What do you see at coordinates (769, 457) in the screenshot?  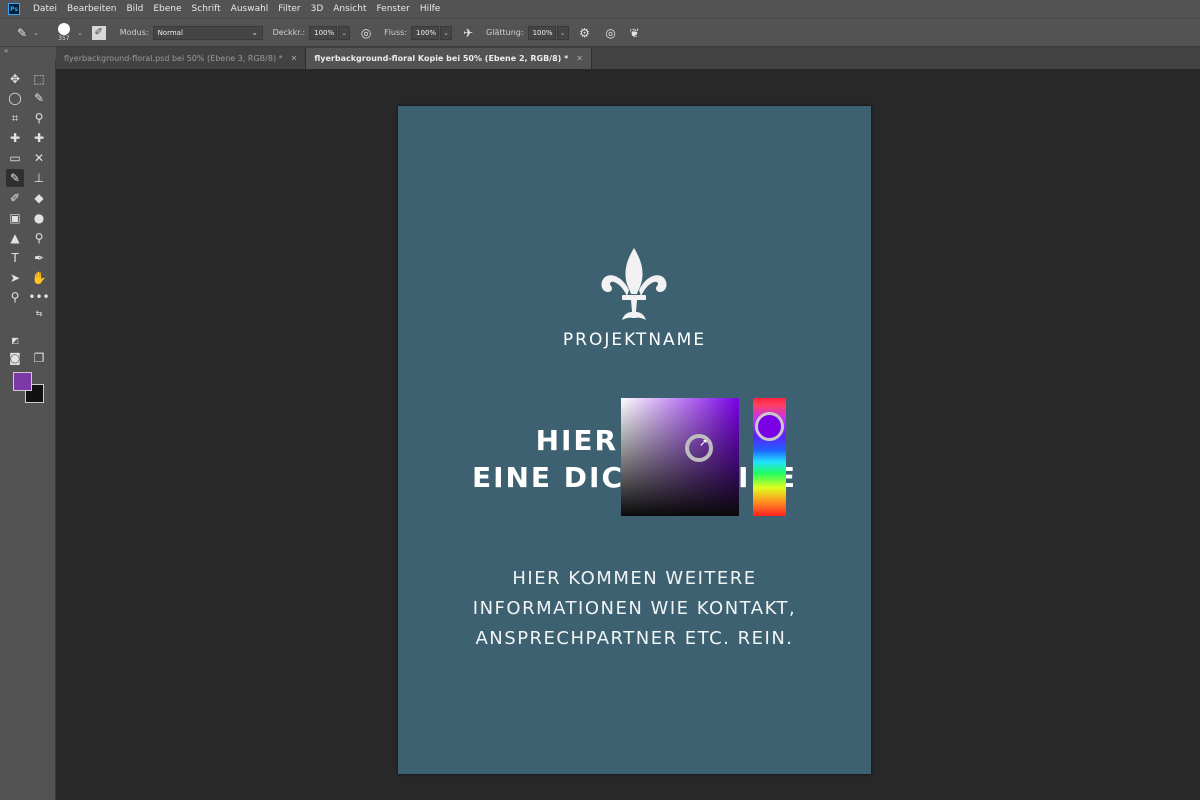 I see `hud-hue-slider` at bounding box center [769, 457].